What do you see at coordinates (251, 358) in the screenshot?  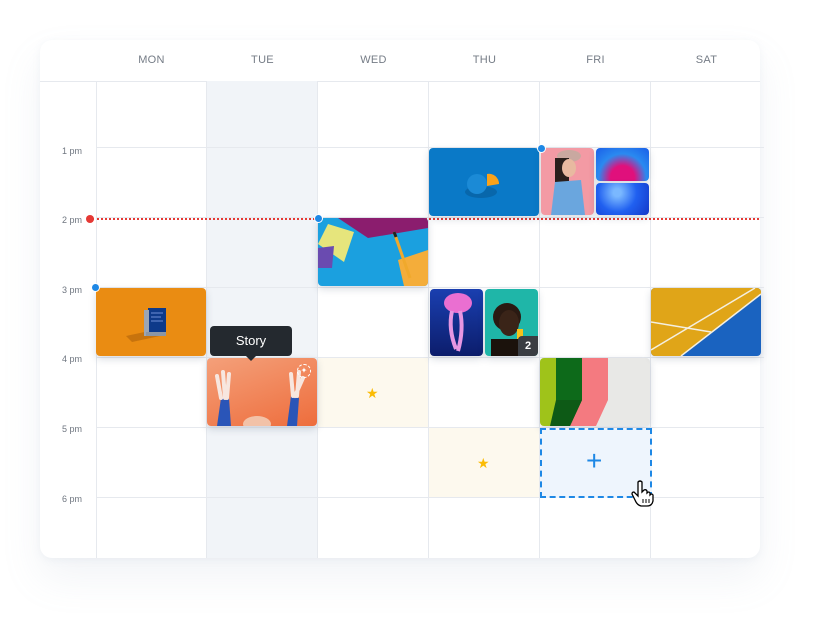 I see `tooltip-arrow` at bounding box center [251, 358].